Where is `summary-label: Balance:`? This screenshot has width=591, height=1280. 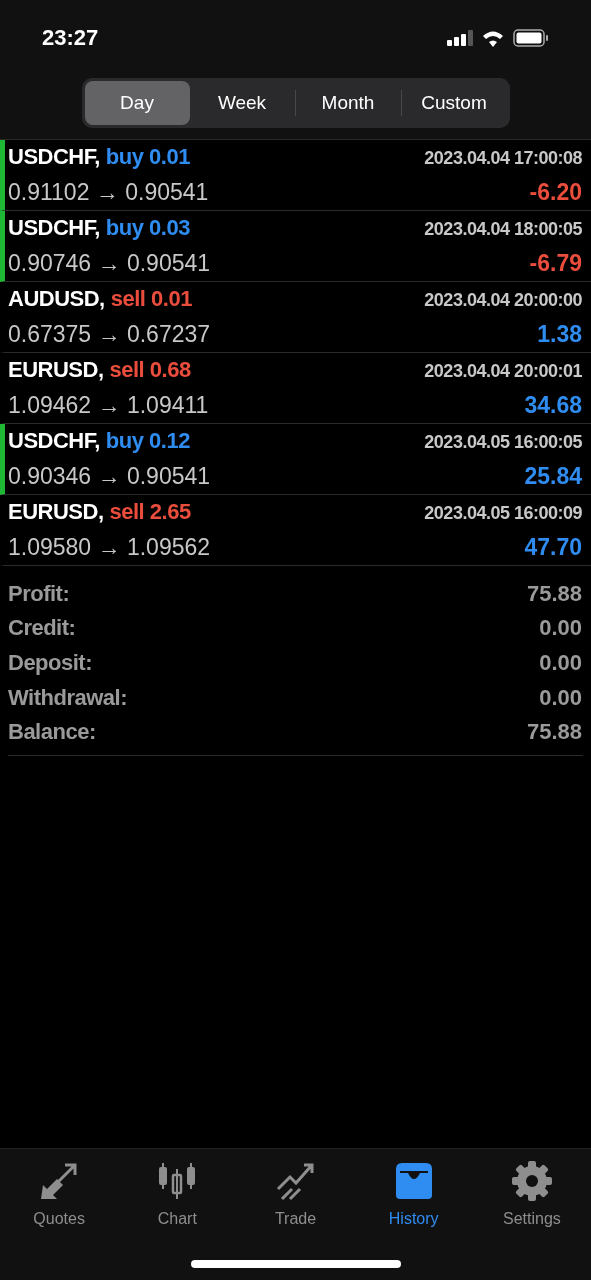
summary-label: Balance: is located at coordinates (52, 732).